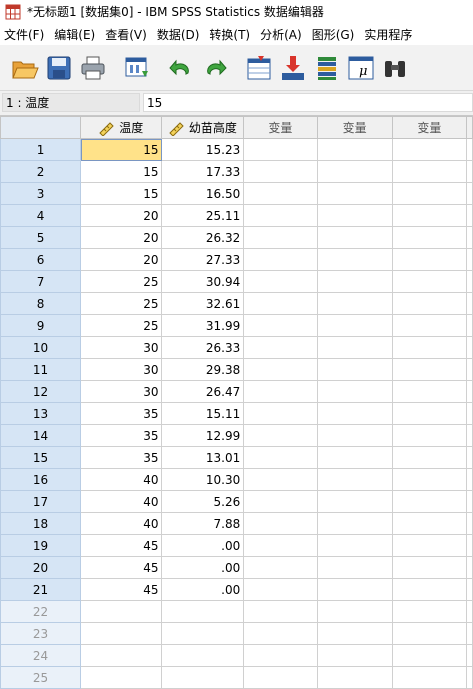 This screenshot has width=473, height=689. I want to click on row-header: 6, so click(41, 259).